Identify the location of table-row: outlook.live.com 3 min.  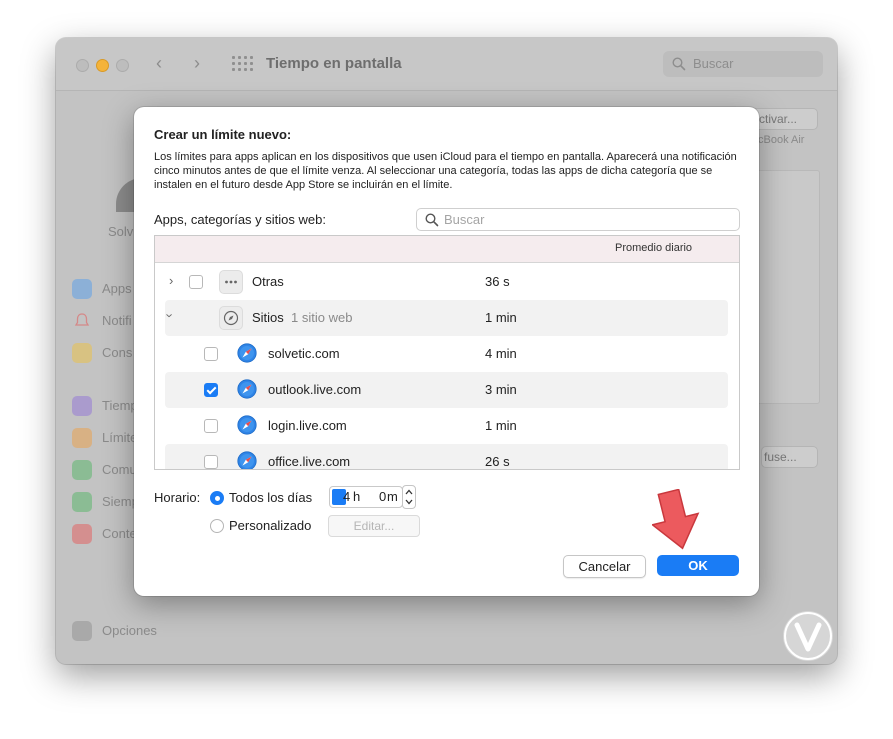
(446, 390).